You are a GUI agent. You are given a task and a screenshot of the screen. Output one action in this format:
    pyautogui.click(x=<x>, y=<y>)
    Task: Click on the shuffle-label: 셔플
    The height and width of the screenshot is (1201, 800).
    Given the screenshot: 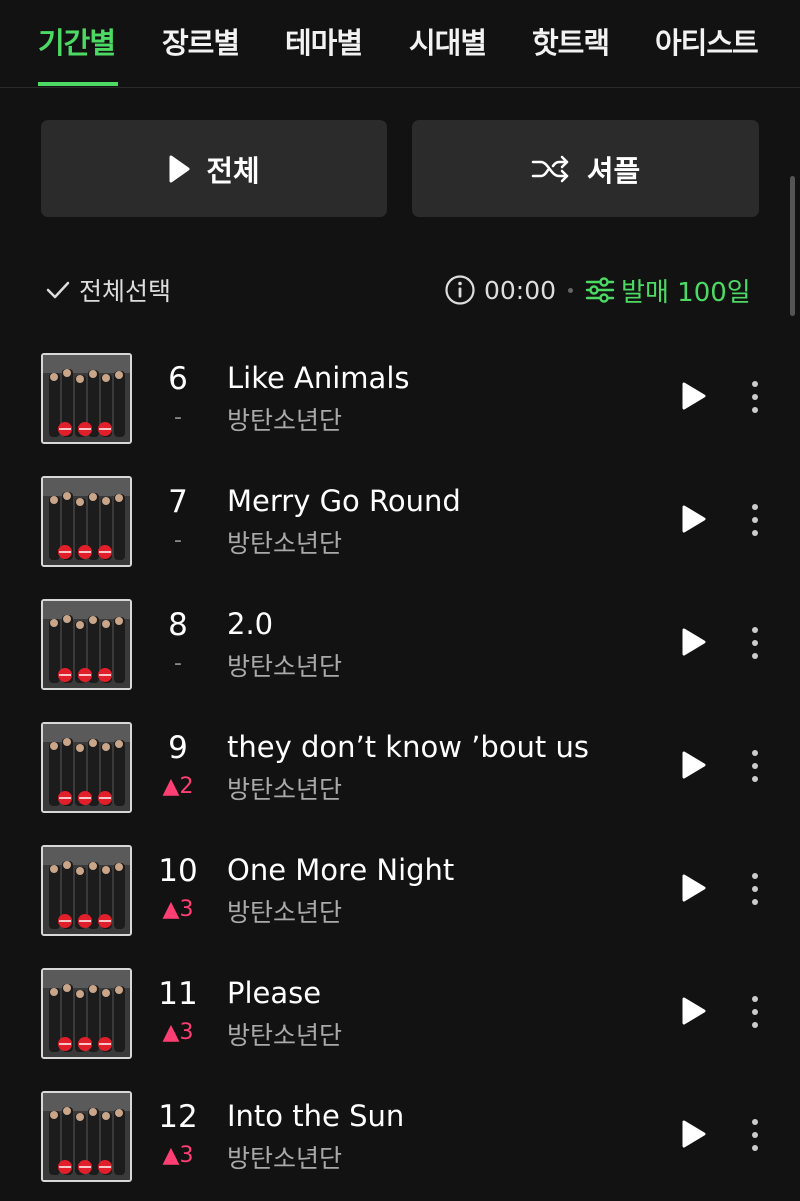 What is the action you would take?
    pyautogui.click(x=613, y=170)
    